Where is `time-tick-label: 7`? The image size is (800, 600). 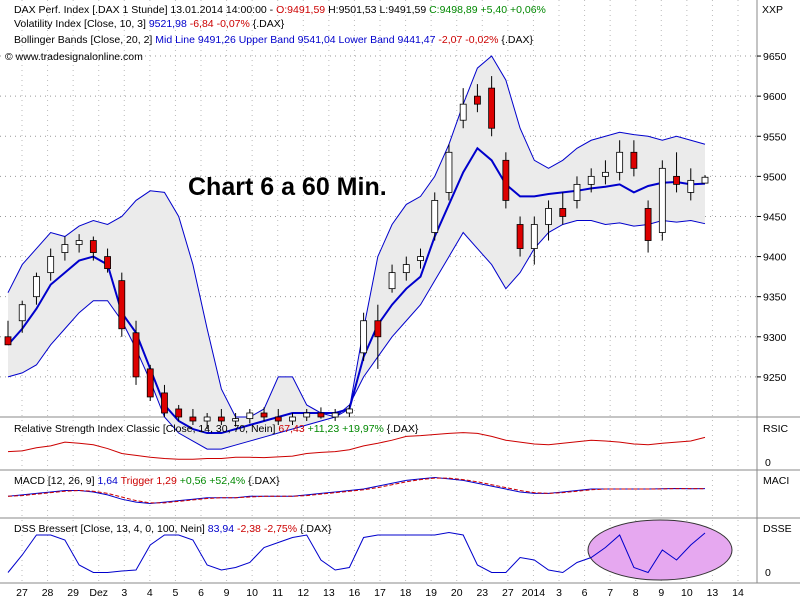 time-tick-label: 7 is located at coordinates (610, 593).